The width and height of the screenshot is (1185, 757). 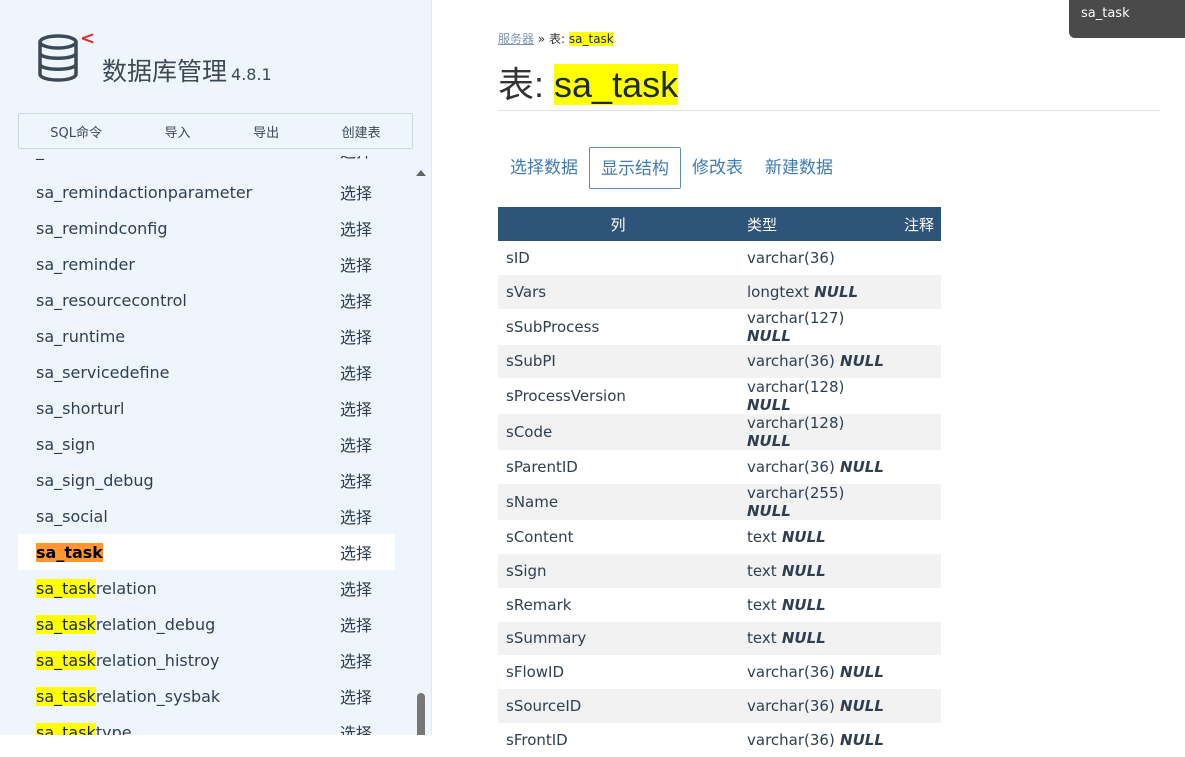 What do you see at coordinates (618, 432) in the screenshot?
I see `column-name: sCode` at bounding box center [618, 432].